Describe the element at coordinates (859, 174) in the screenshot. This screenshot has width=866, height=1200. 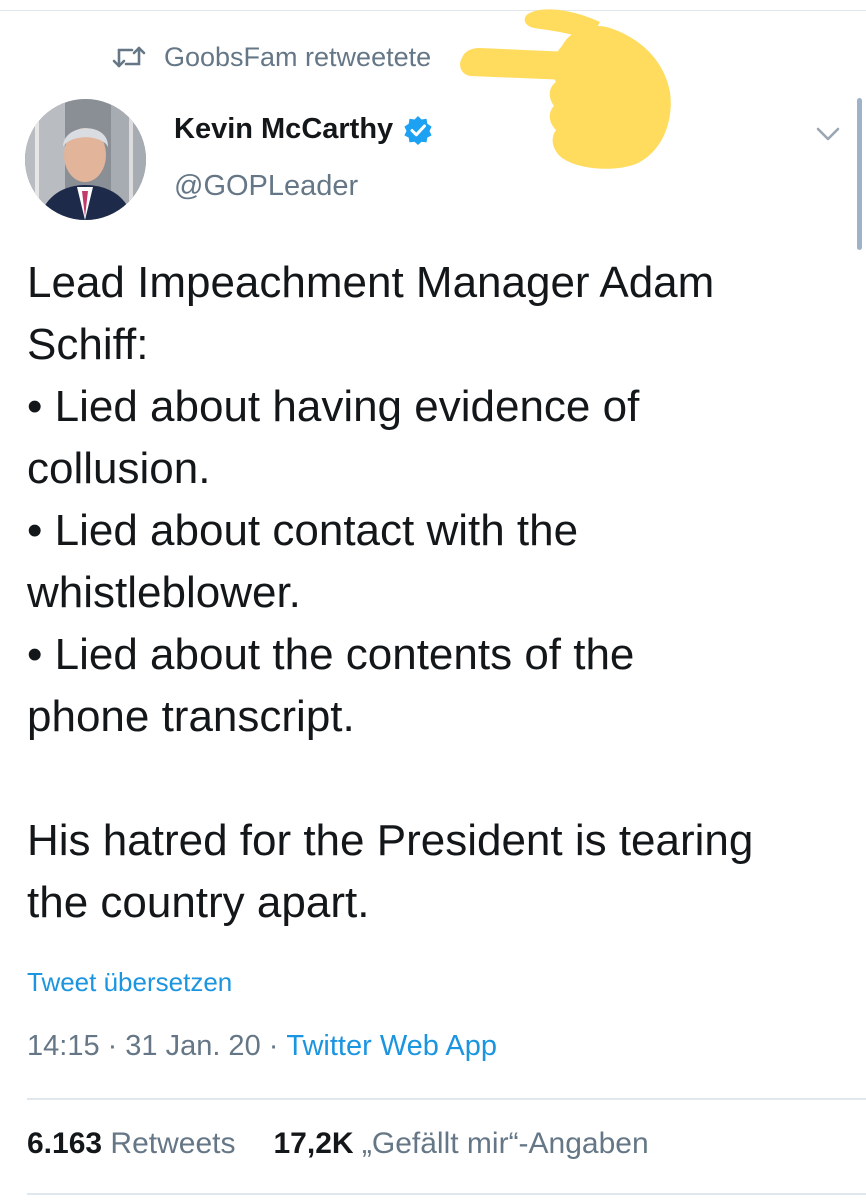
I see `scrollbar-thumb` at that location.